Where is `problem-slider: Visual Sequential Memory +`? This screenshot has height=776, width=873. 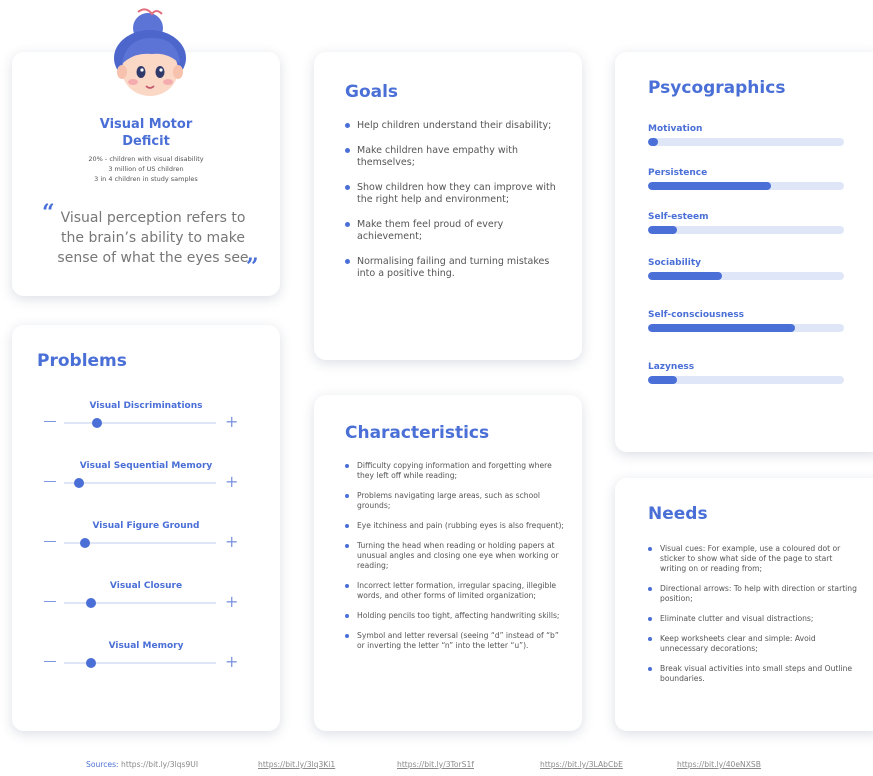 problem-slider: Visual Sequential Memory + is located at coordinates (146, 486).